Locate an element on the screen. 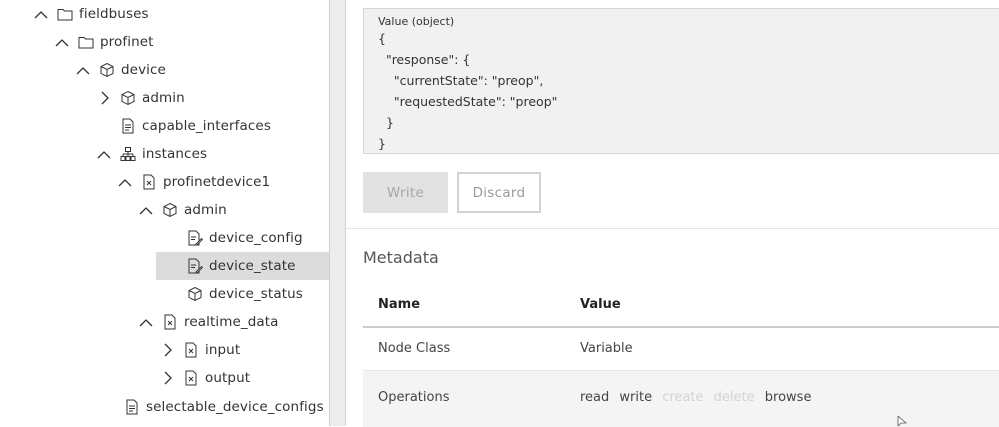  tree-item-label: fieldbuses is located at coordinates (114, 14).